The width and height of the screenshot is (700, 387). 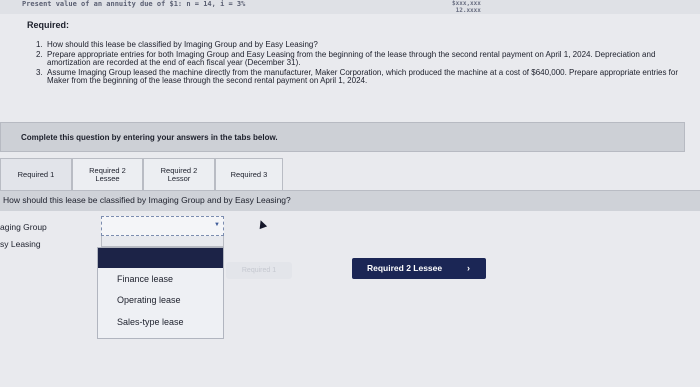 I want to click on tab-required-1: Required 1, so click(x=36, y=174).